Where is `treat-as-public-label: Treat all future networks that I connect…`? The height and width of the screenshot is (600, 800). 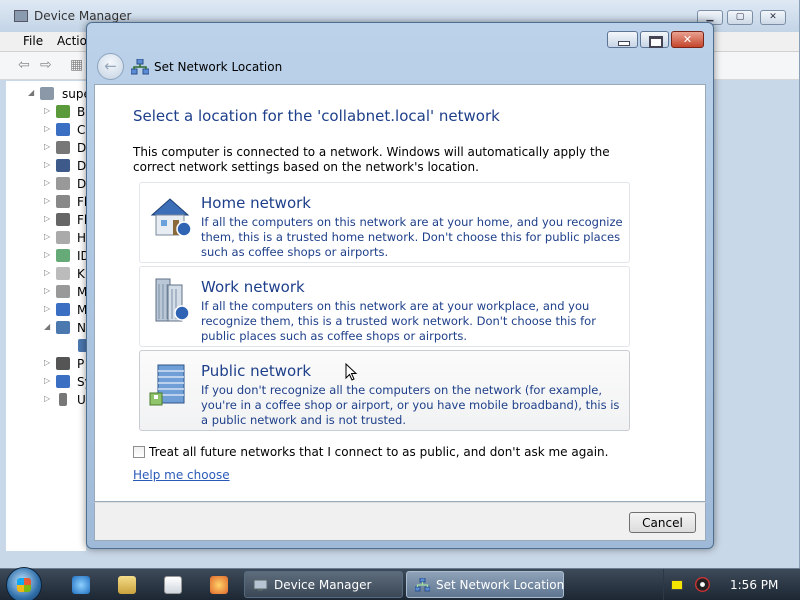 treat-as-public-label: Treat all future networks that I connect… is located at coordinates (378, 452).